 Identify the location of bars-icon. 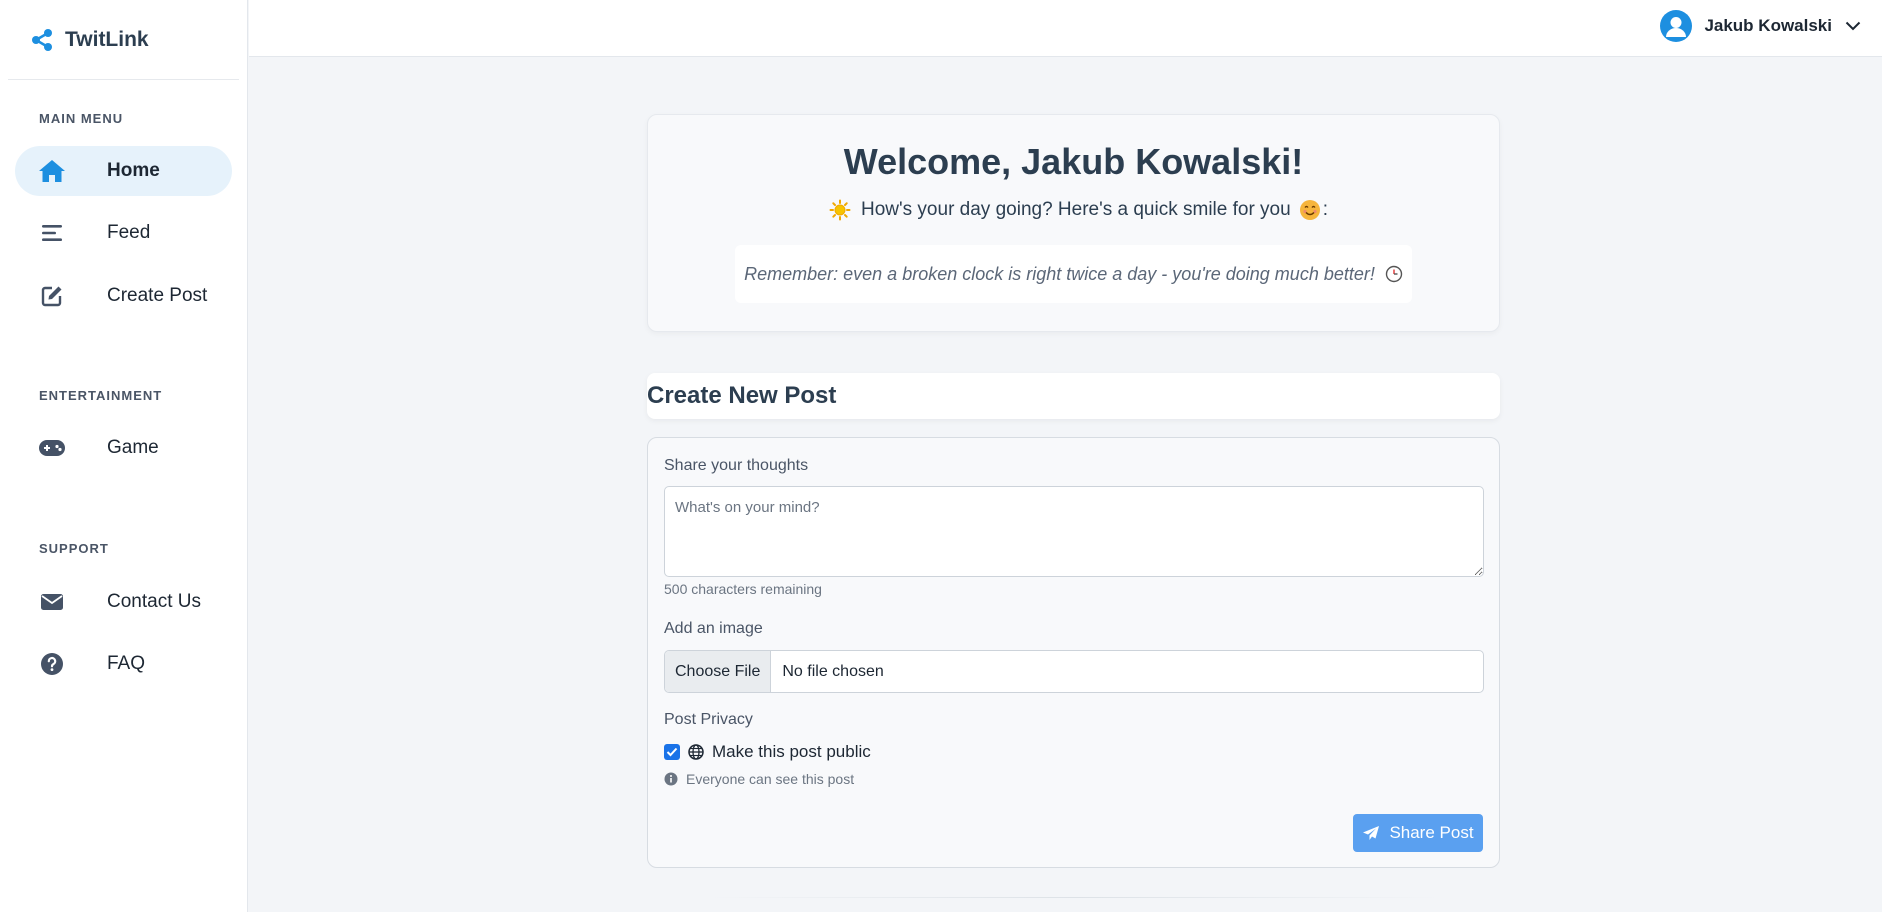
(52, 233).